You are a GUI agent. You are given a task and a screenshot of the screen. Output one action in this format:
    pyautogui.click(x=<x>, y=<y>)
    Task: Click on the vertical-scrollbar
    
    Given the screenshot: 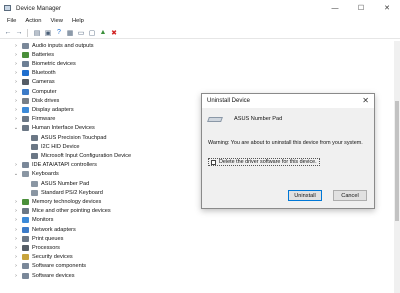 What is the action you would take?
    pyautogui.click(x=397, y=167)
    